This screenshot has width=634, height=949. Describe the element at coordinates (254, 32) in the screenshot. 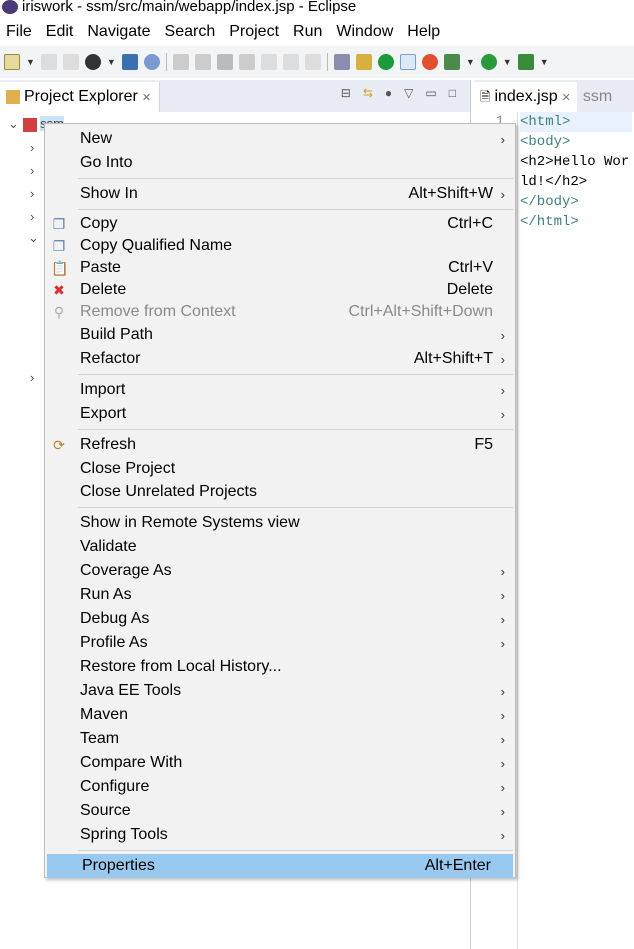

I see `menu-project: Project` at that location.